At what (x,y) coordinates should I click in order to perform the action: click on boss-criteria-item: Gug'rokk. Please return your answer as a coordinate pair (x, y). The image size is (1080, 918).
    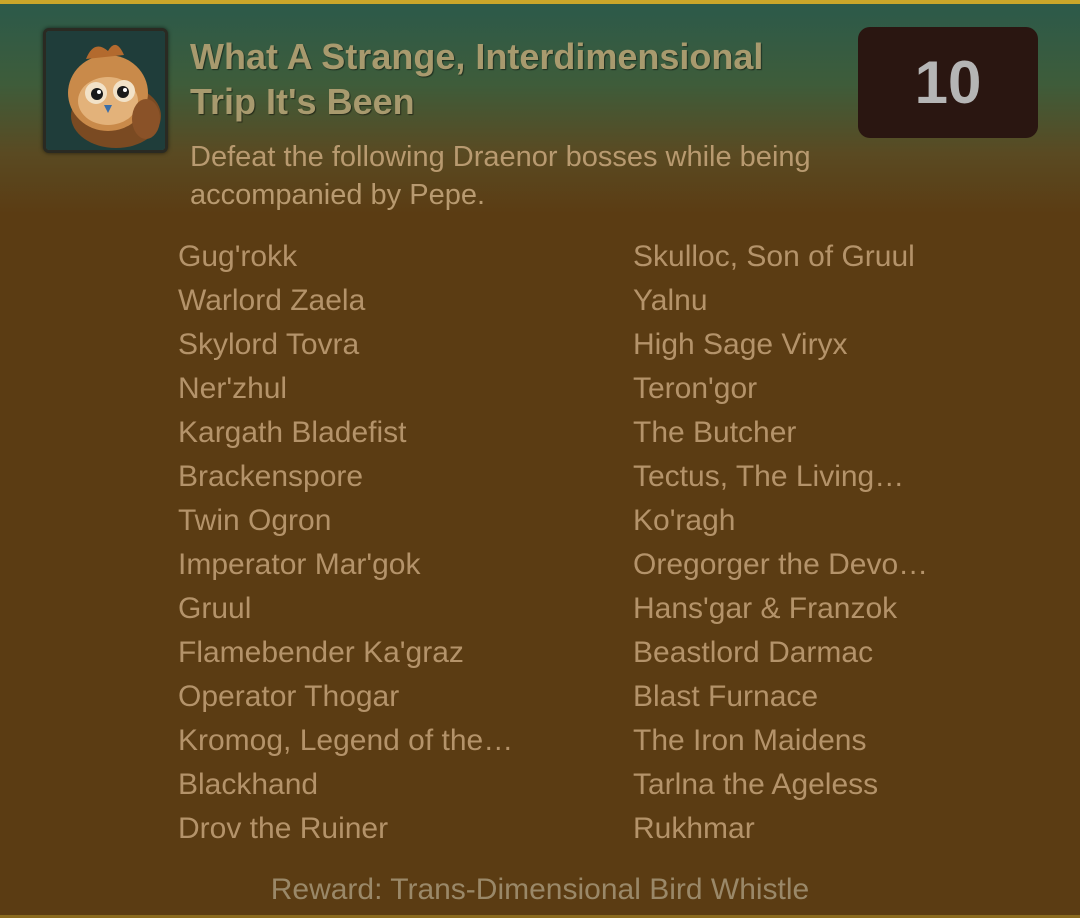
    Looking at the image, I should click on (238, 256).